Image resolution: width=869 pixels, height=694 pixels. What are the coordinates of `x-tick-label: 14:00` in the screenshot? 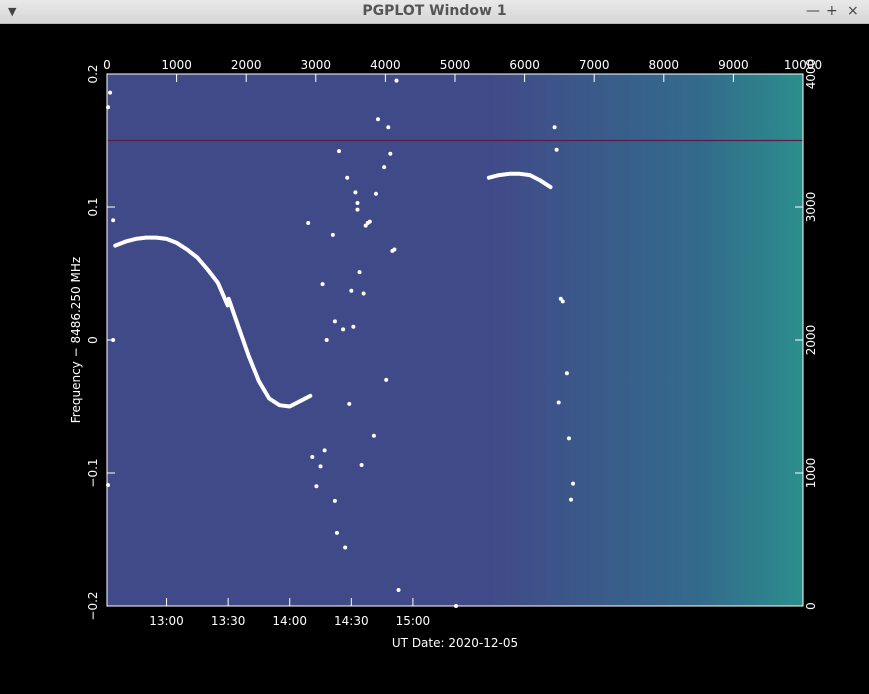 It's located at (289, 621).